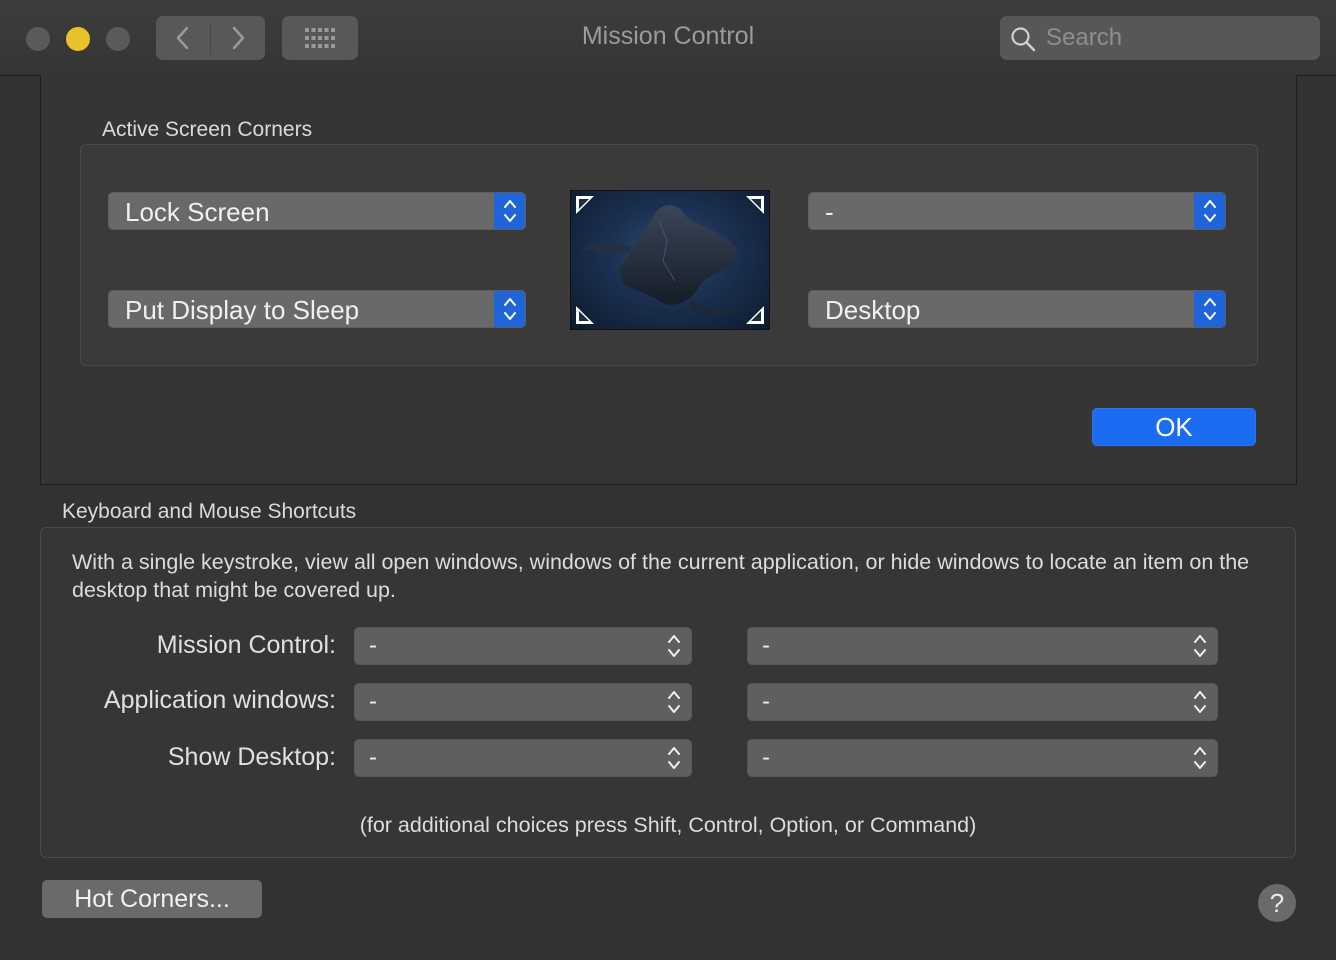  I want to click on corner-bottom-left-marker, so click(585, 315).